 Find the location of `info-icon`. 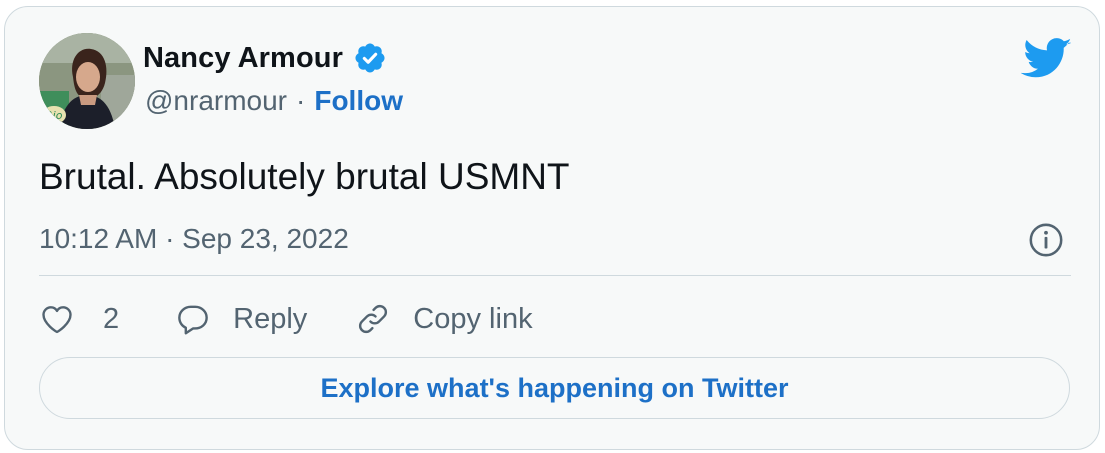

info-icon is located at coordinates (1046, 240).